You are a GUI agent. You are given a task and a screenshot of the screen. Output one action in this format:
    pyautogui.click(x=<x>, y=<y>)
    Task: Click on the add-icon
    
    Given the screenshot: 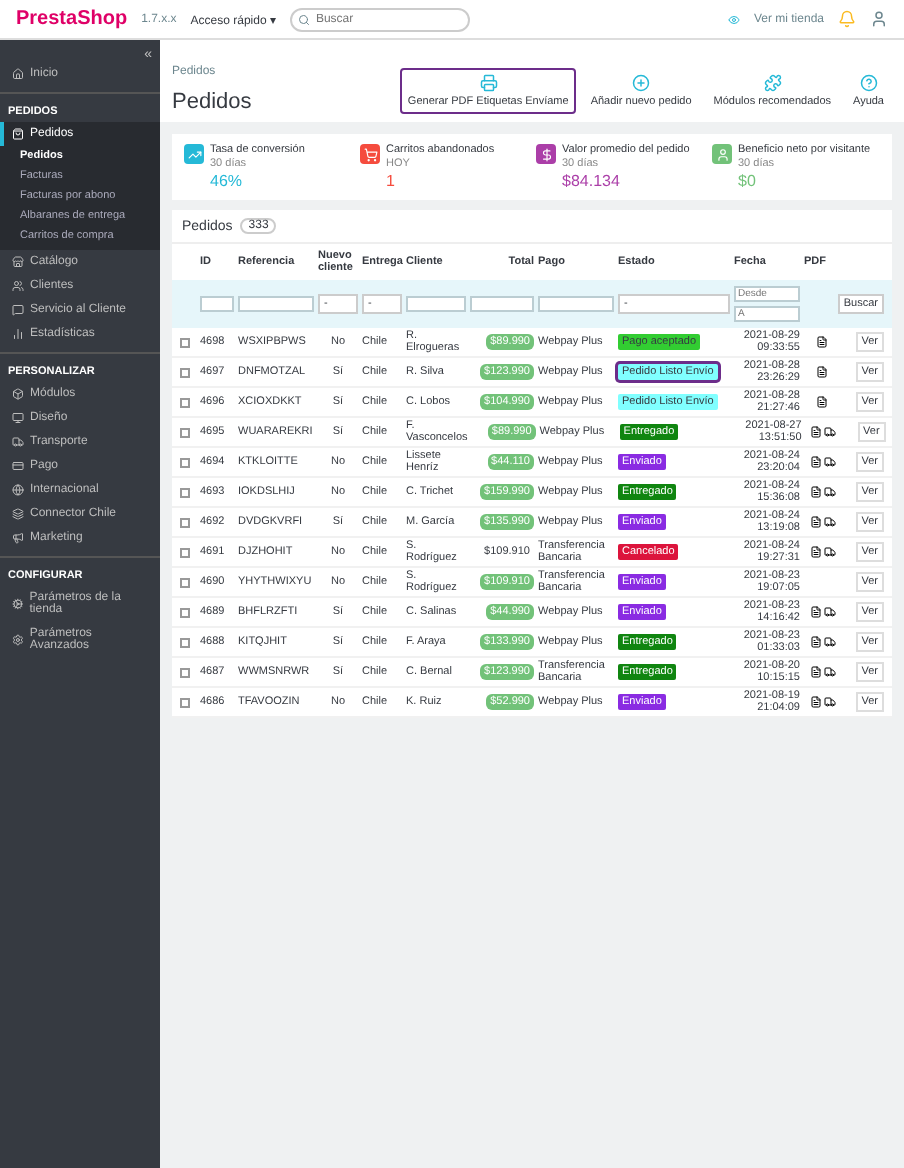 What is the action you would take?
    pyautogui.click(x=641, y=83)
    